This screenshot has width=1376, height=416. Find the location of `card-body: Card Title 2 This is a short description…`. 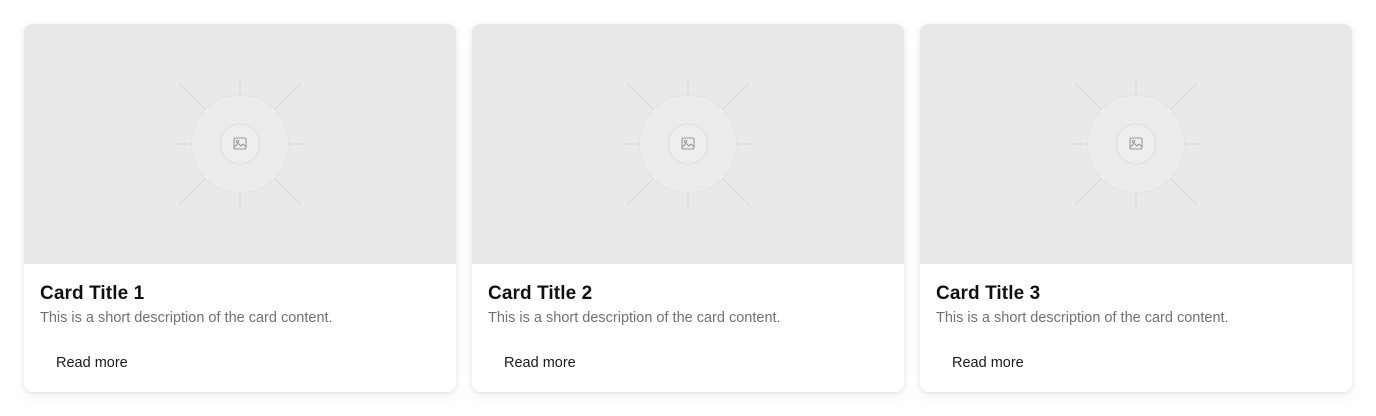

card-body: Card Title 2 This is a short description… is located at coordinates (688, 322).